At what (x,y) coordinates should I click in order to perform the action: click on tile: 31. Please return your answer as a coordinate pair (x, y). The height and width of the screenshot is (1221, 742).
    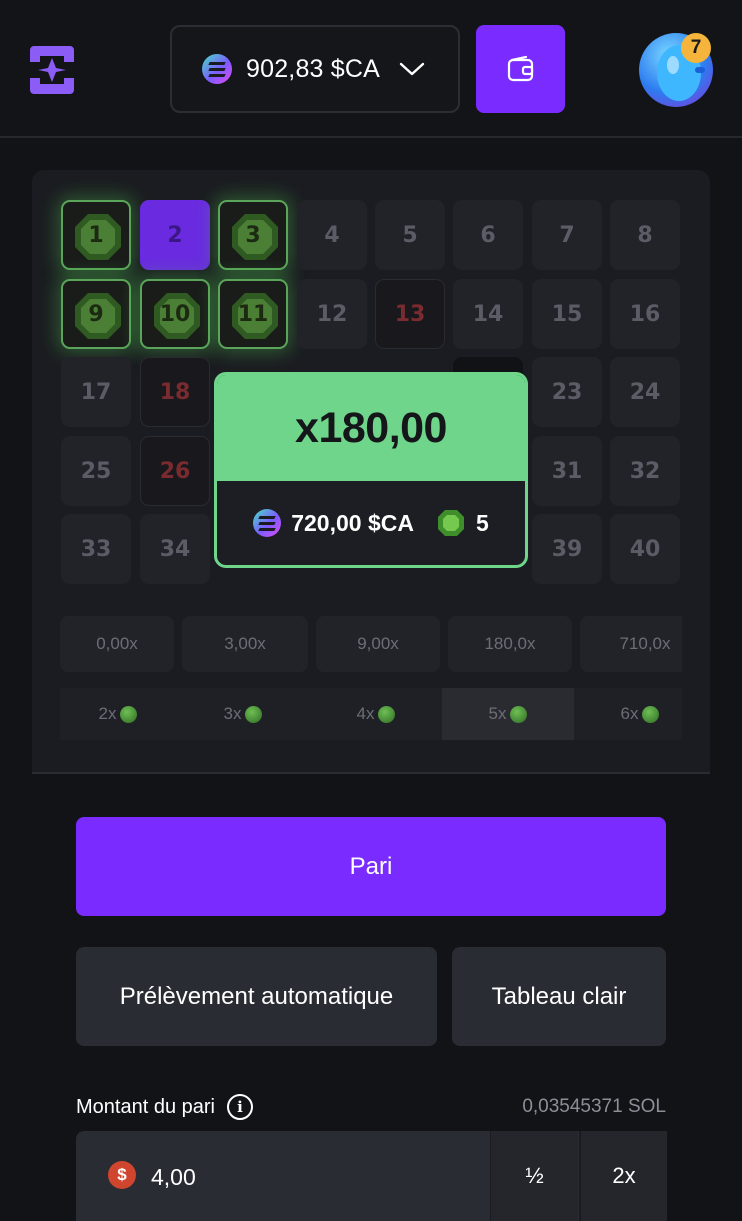
    Looking at the image, I should click on (567, 471).